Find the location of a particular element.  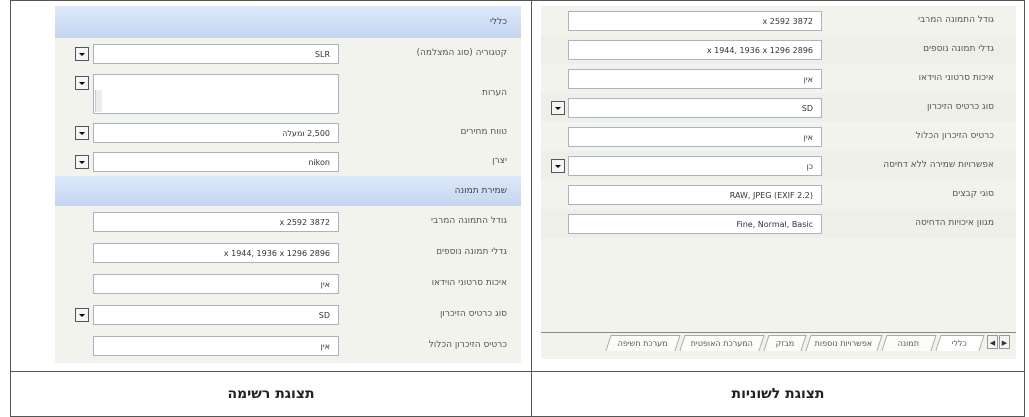

list-view-caption: תצוגת רשימה is located at coordinates (271, 394).